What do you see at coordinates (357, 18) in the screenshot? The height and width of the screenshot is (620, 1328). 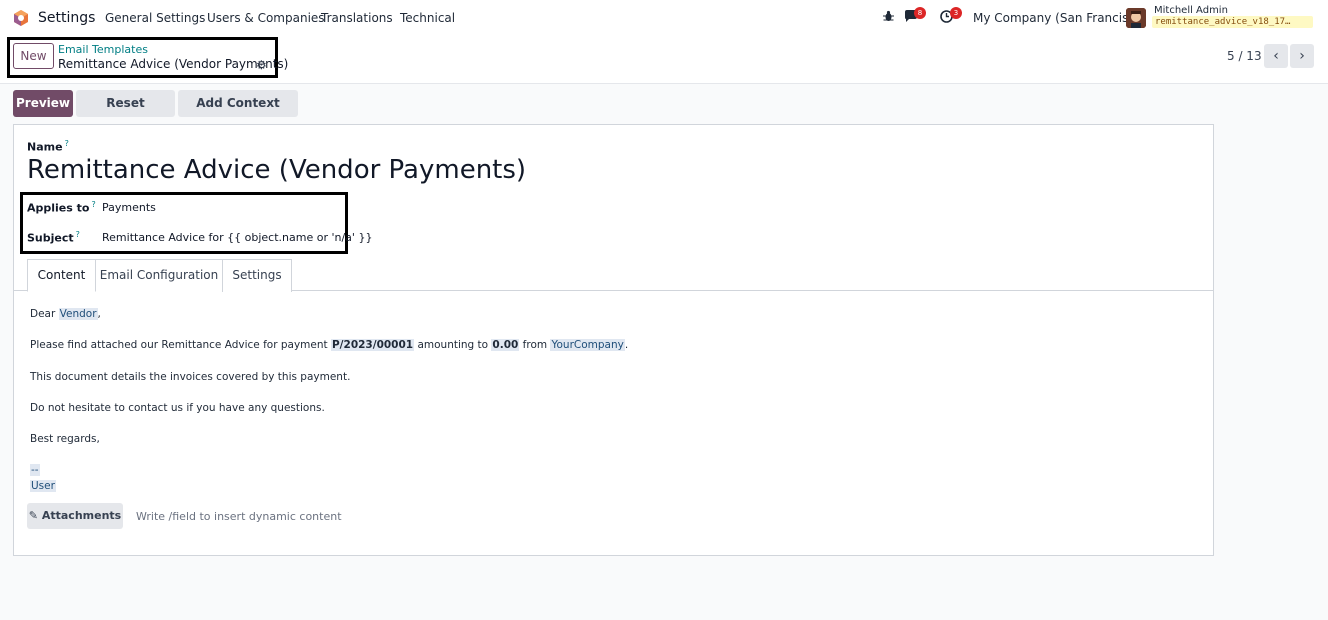 I see `menu-translations: Translations` at bounding box center [357, 18].